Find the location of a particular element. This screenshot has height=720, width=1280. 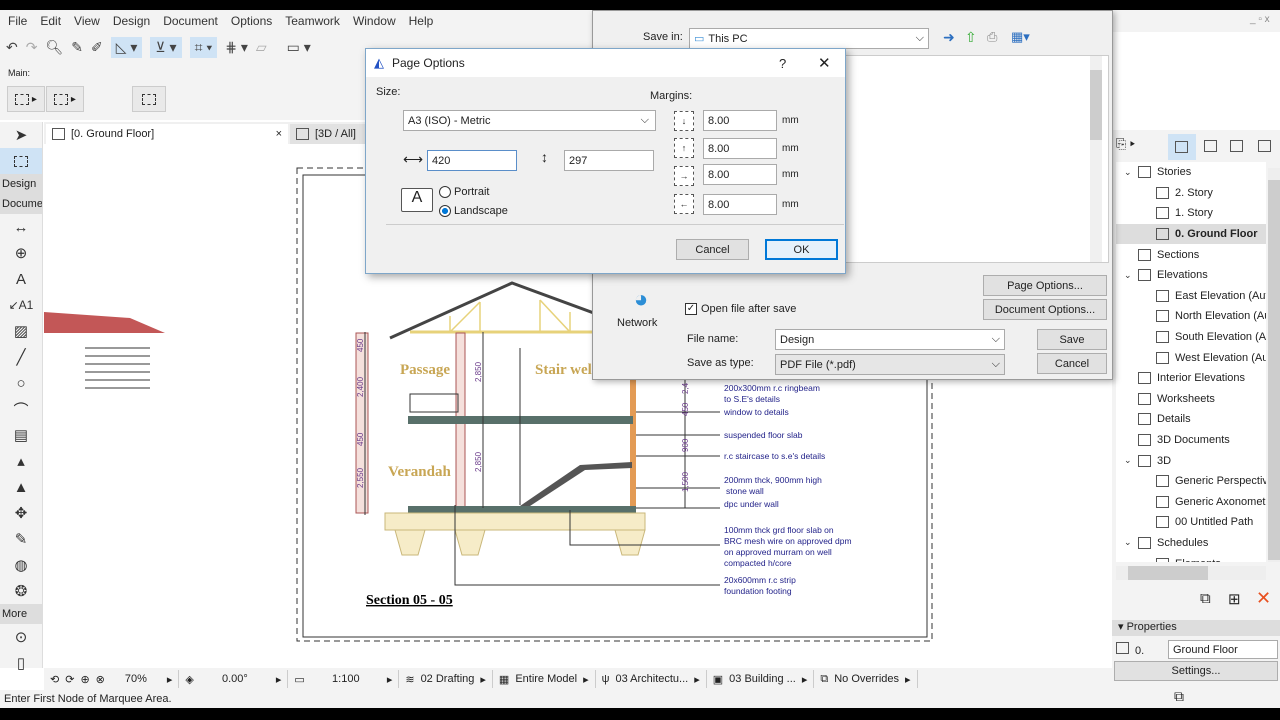

3d-view-icon: ▯ is located at coordinates (21, 663).